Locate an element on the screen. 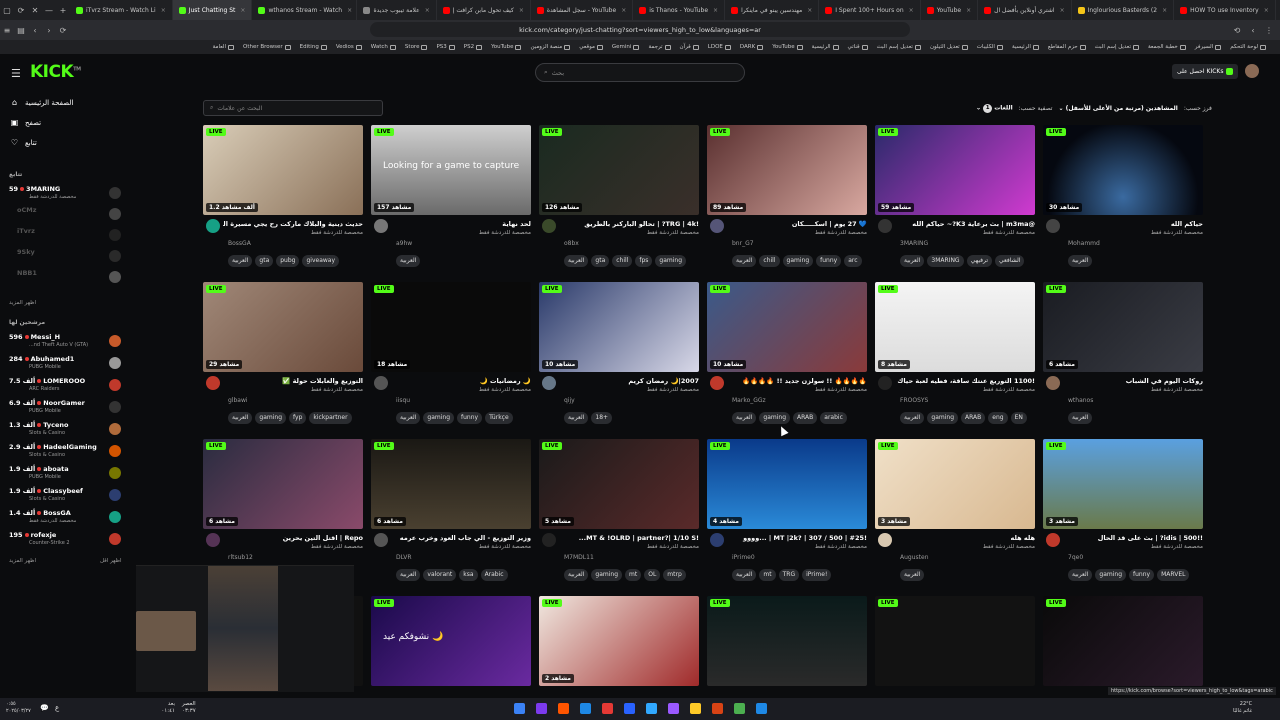 The height and width of the screenshot is (720, 1280). sidebar-channel: 596 Messi_H ...nd Theft Auto V (GTA) is located at coordinates (65, 343).